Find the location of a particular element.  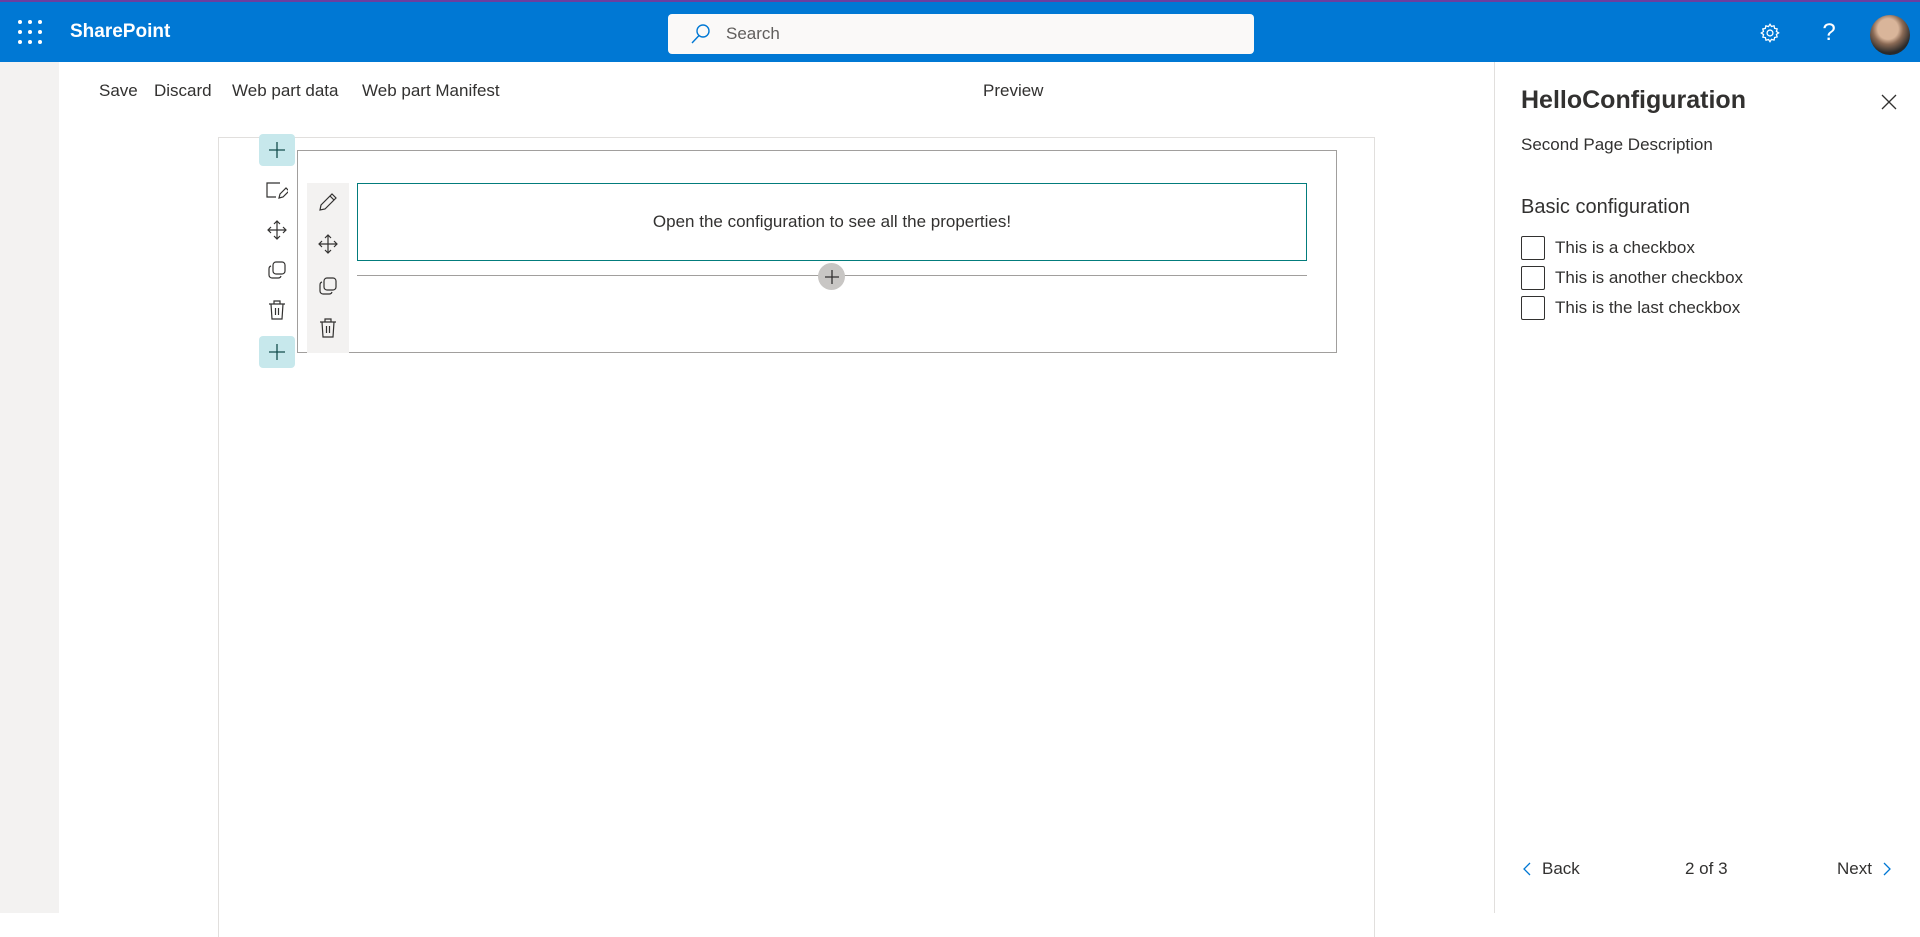

duplicate-section-button is located at coordinates (277, 270).